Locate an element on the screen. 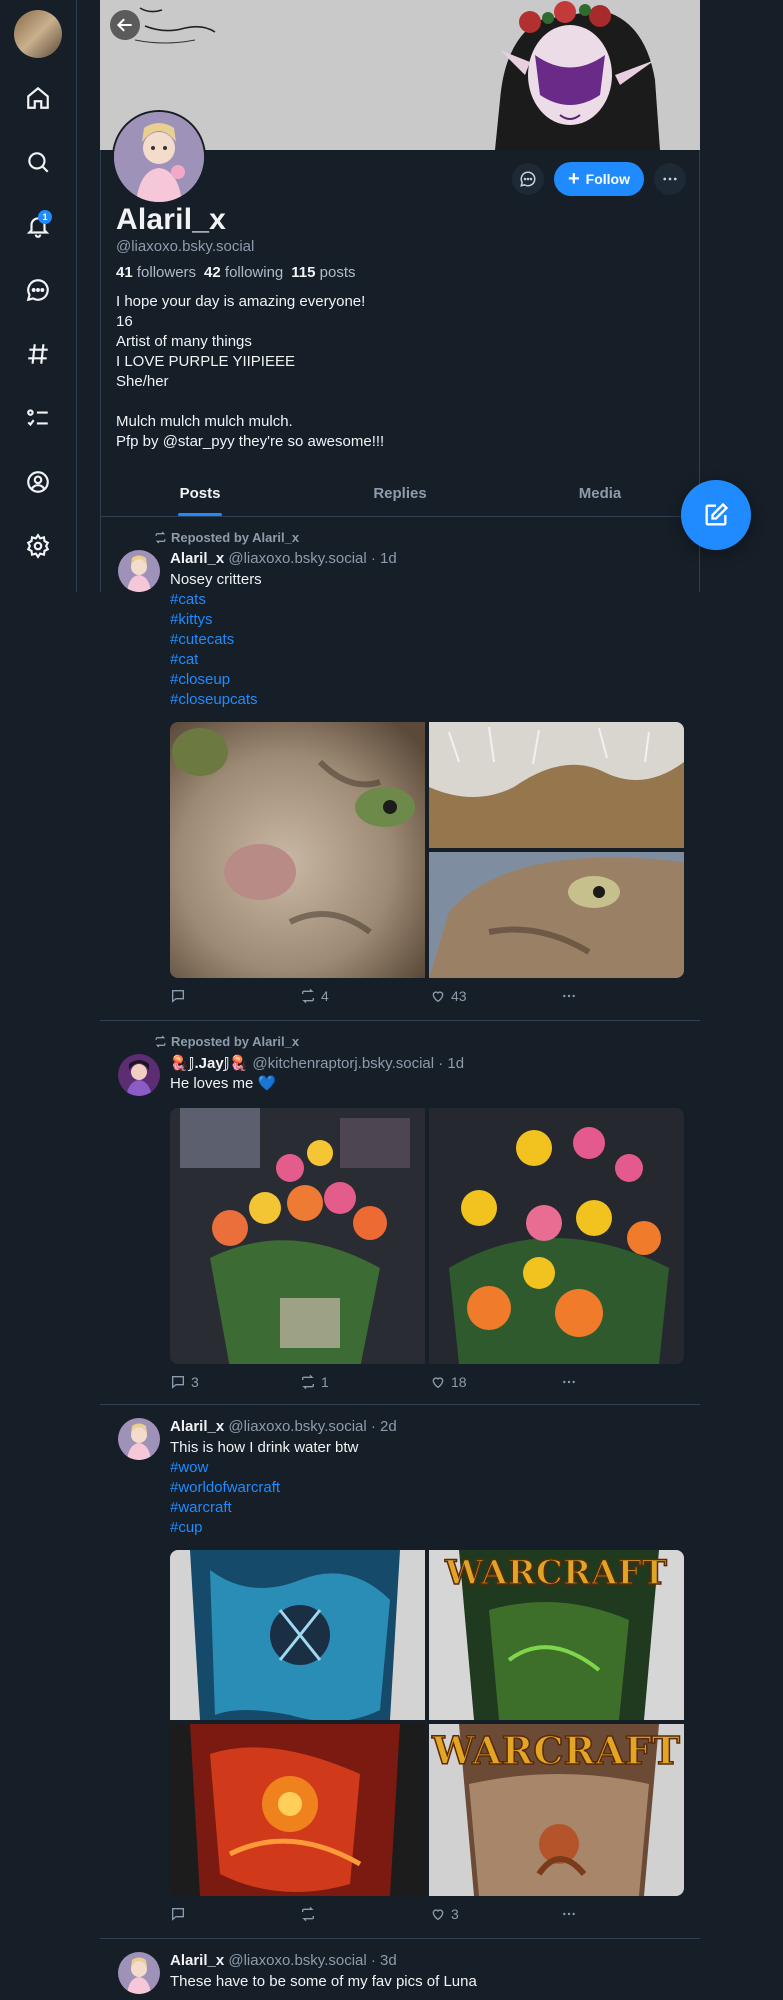 This screenshot has height=2000, width=783. back-button is located at coordinates (125, 25).